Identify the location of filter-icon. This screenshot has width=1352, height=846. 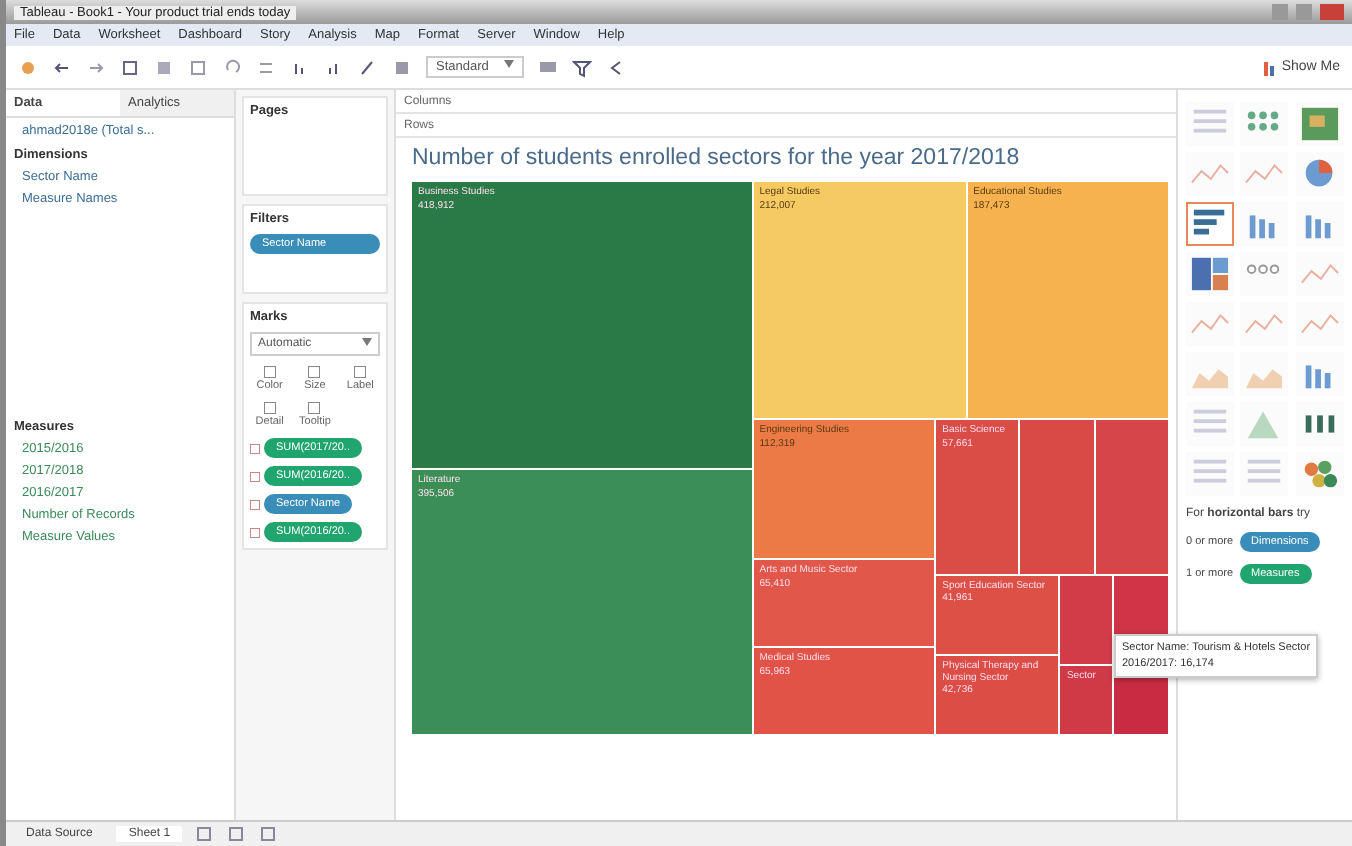
(582, 67).